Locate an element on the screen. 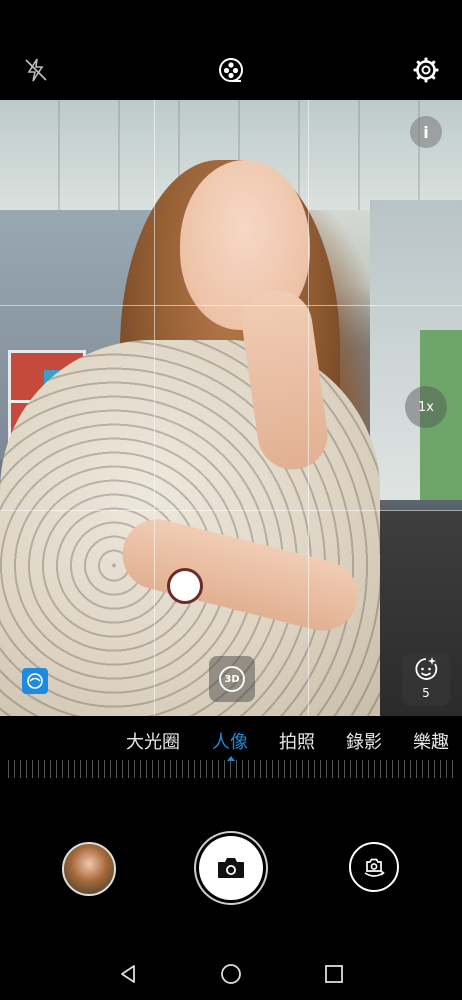 Image resolution: width=462 pixels, height=1000 pixels. zoom-label: 1x is located at coordinates (426, 407).